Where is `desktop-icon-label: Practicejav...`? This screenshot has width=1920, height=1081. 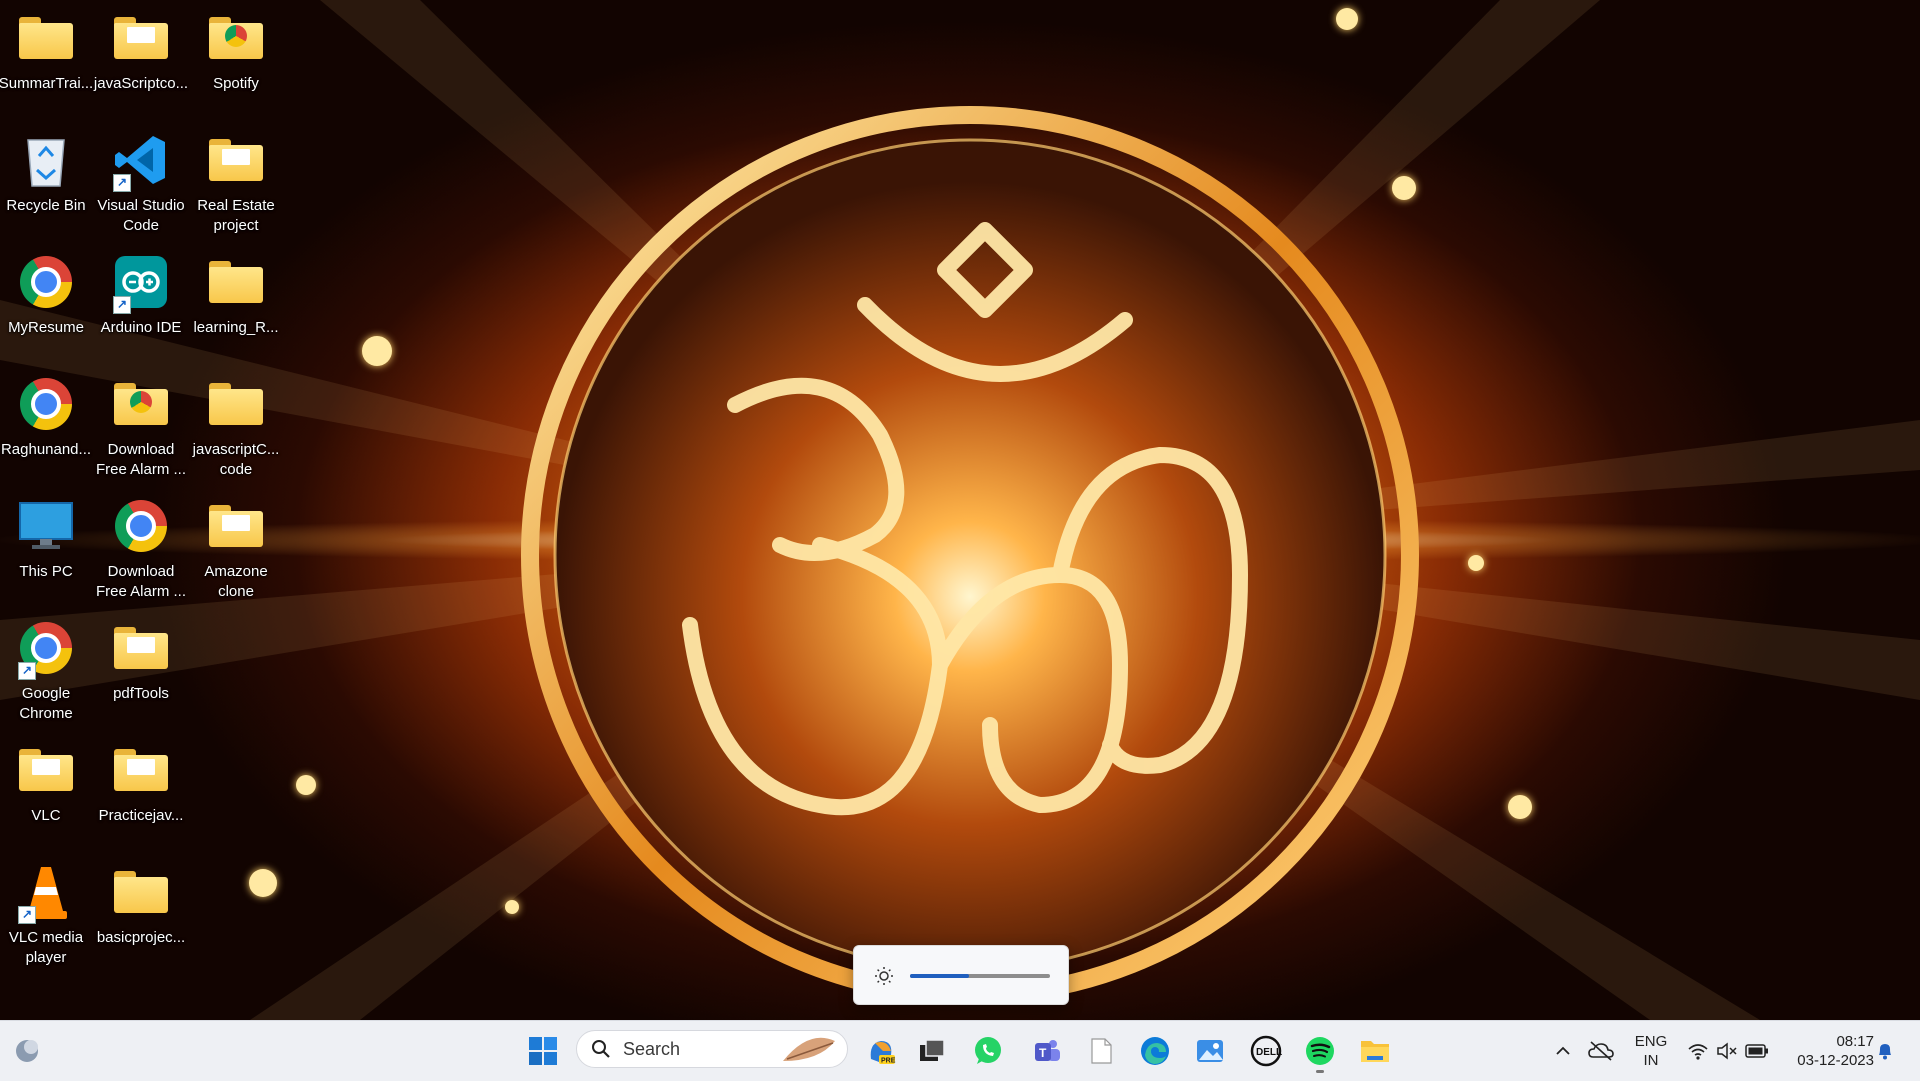 desktop-icon-label: Practicejav... is located at coordinates (141, 815).